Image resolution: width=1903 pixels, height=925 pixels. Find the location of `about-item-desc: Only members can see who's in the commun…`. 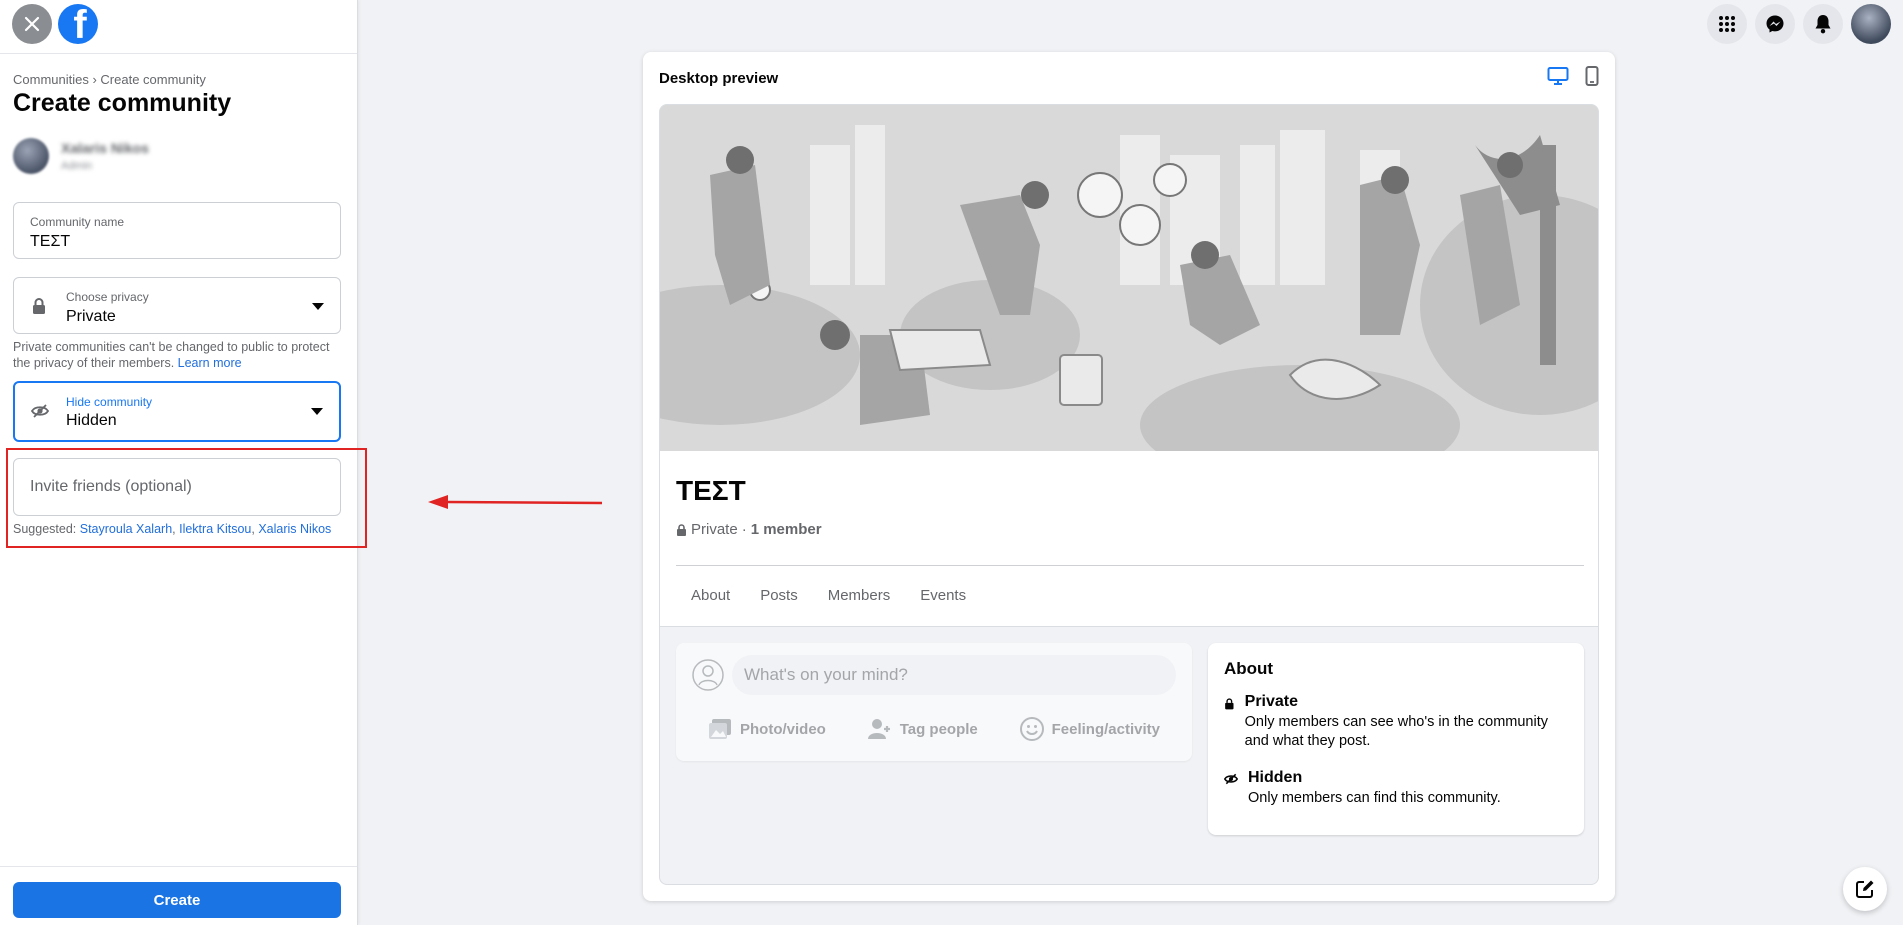

about-item-desc: Only members can see who's in the commun… is located at coordinates (1396, 731).